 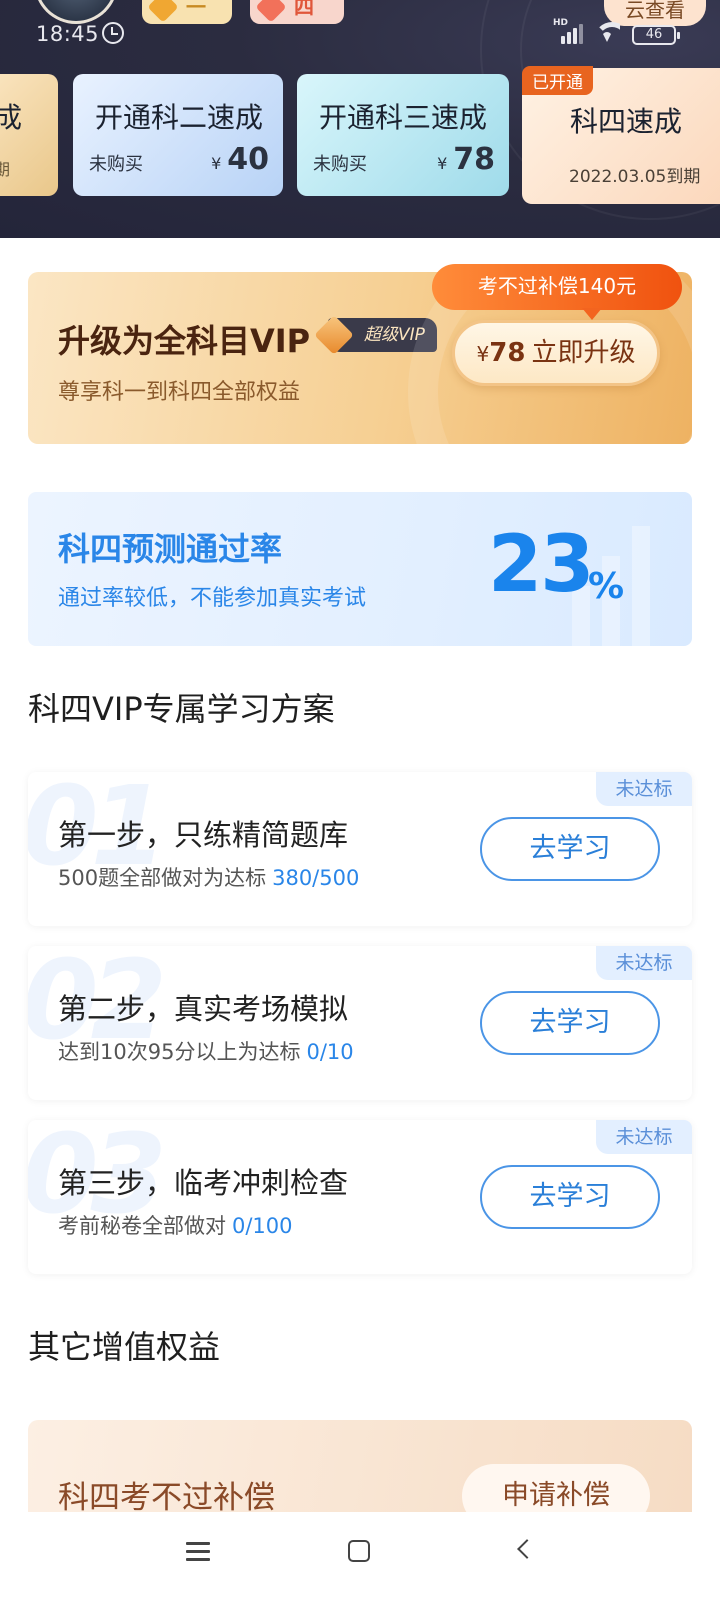 I want to click on system-nav-bar, so click(x=360, y=1556).